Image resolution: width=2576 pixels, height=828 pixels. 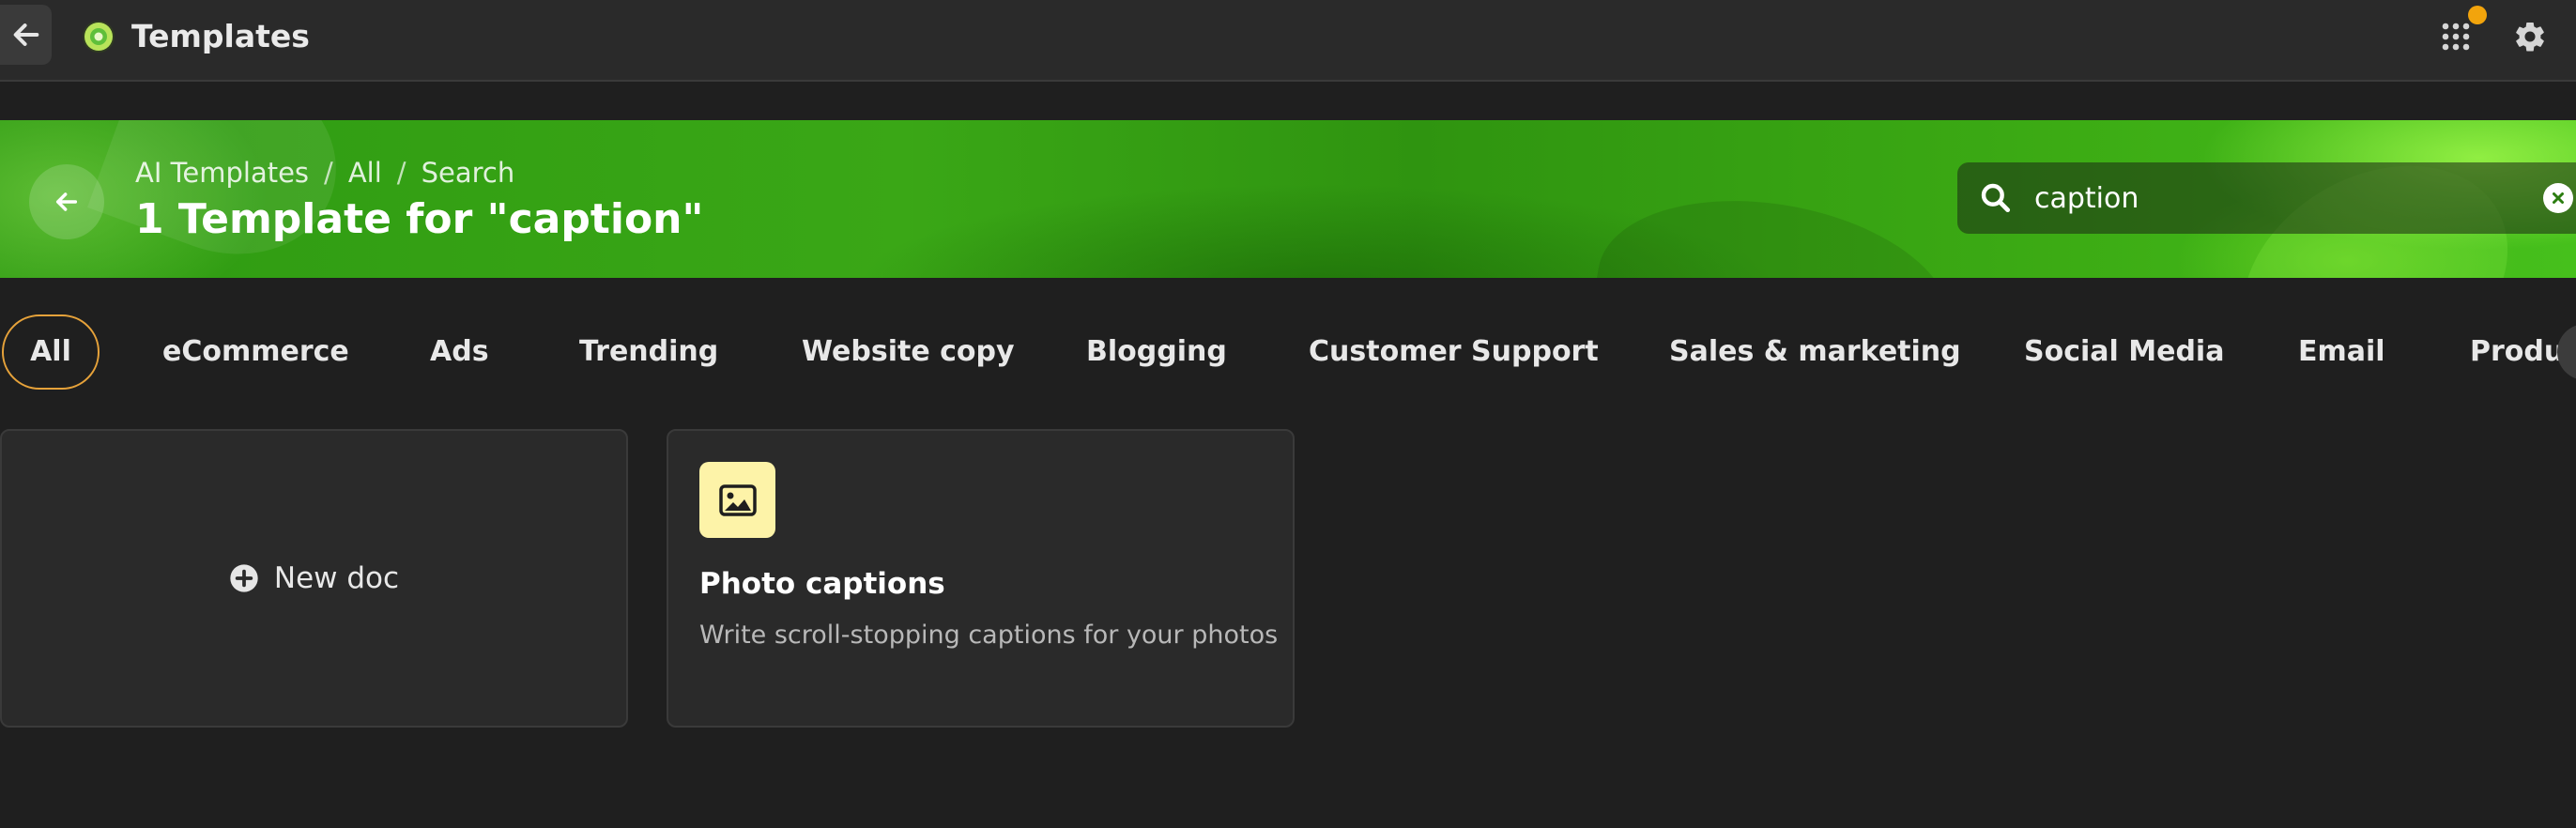 I want to click on search-icon, so click(x=1996, y=198).